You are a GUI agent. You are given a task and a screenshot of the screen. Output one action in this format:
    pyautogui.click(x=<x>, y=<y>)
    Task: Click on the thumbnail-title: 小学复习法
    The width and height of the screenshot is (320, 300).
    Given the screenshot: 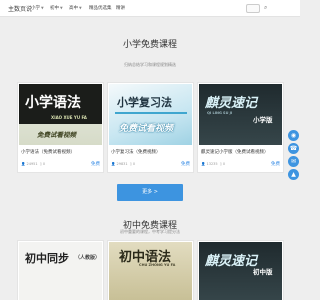 What is the action you would take?
    pyautogui.click(x=144, y=102)
    